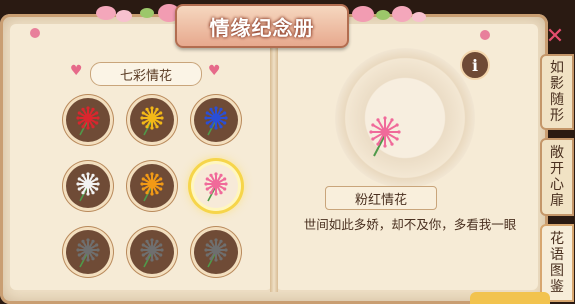  I want to click on book-spine, so click(274, 157).